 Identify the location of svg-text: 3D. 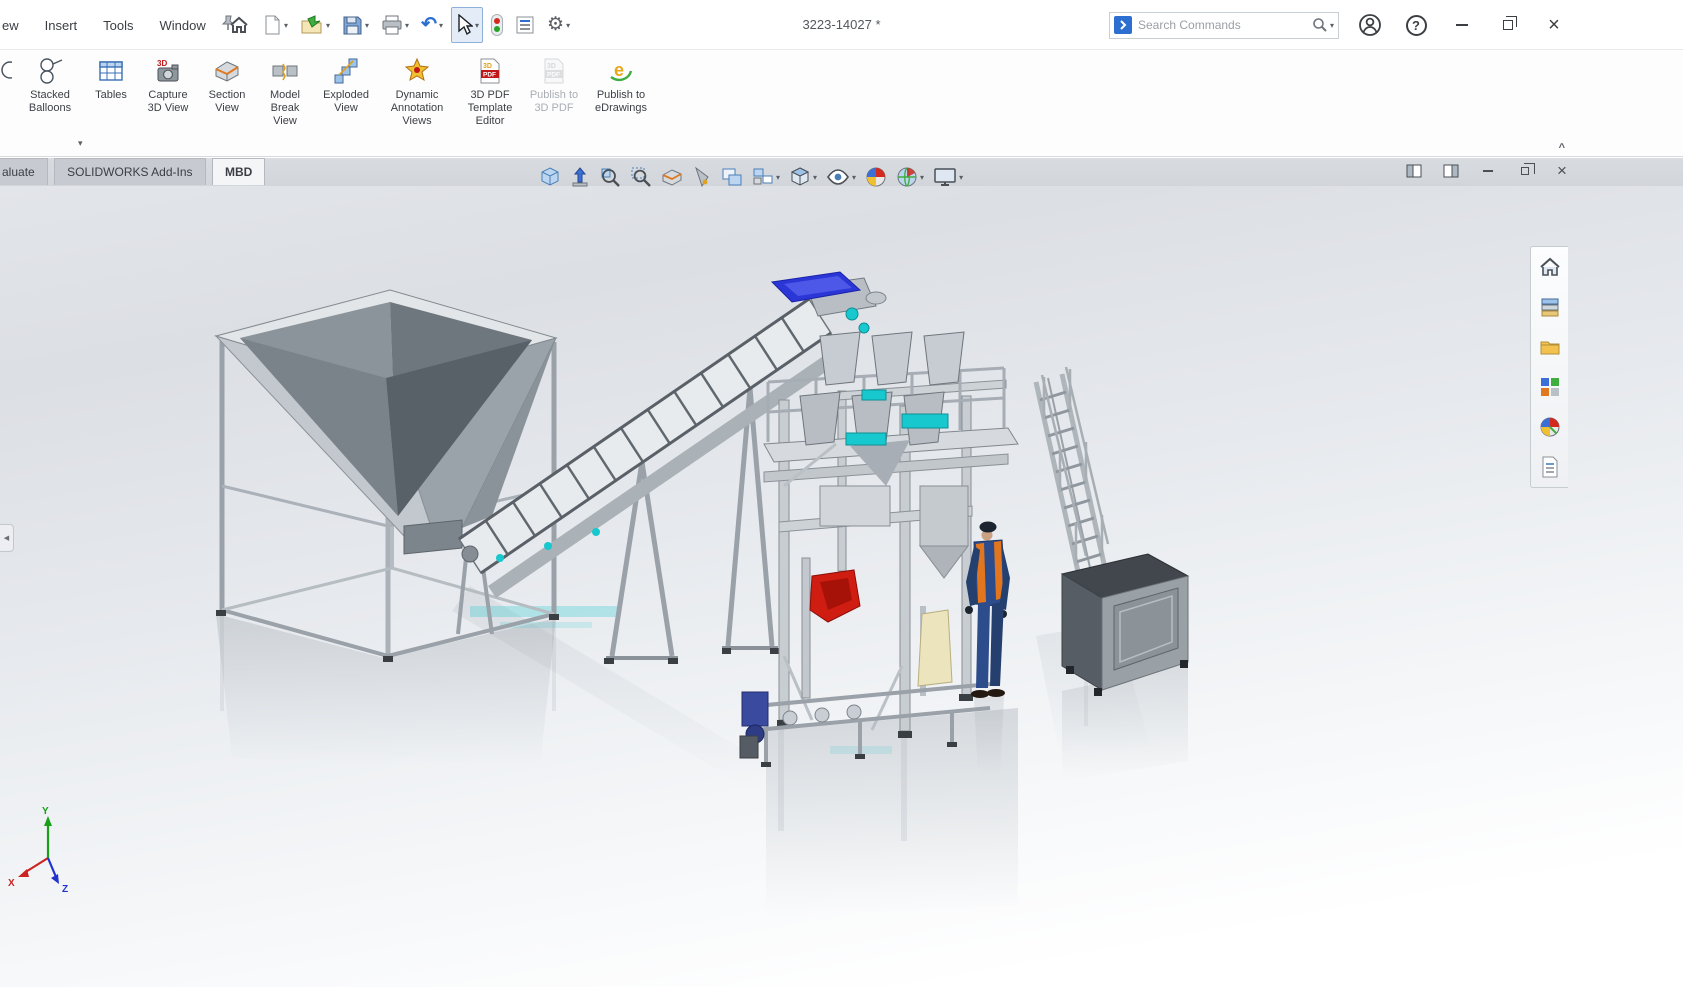
(551, 66).